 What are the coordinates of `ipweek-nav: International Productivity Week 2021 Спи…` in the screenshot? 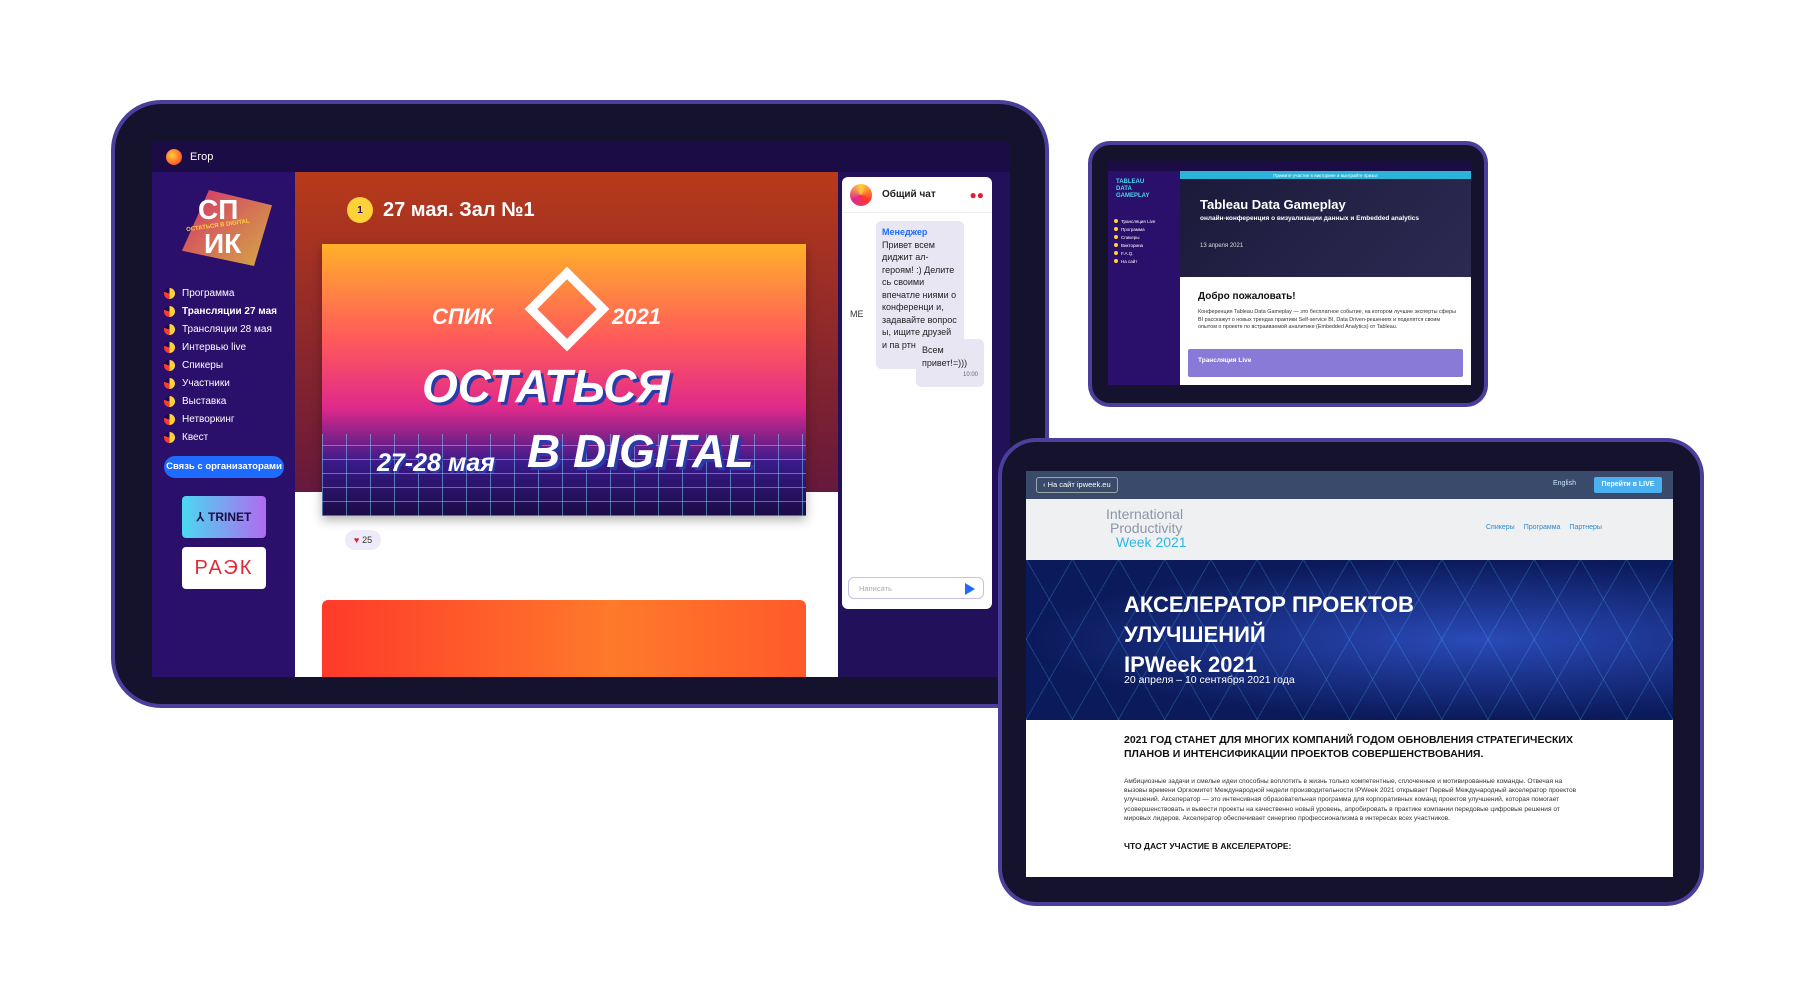 It's located at (1349, 529).